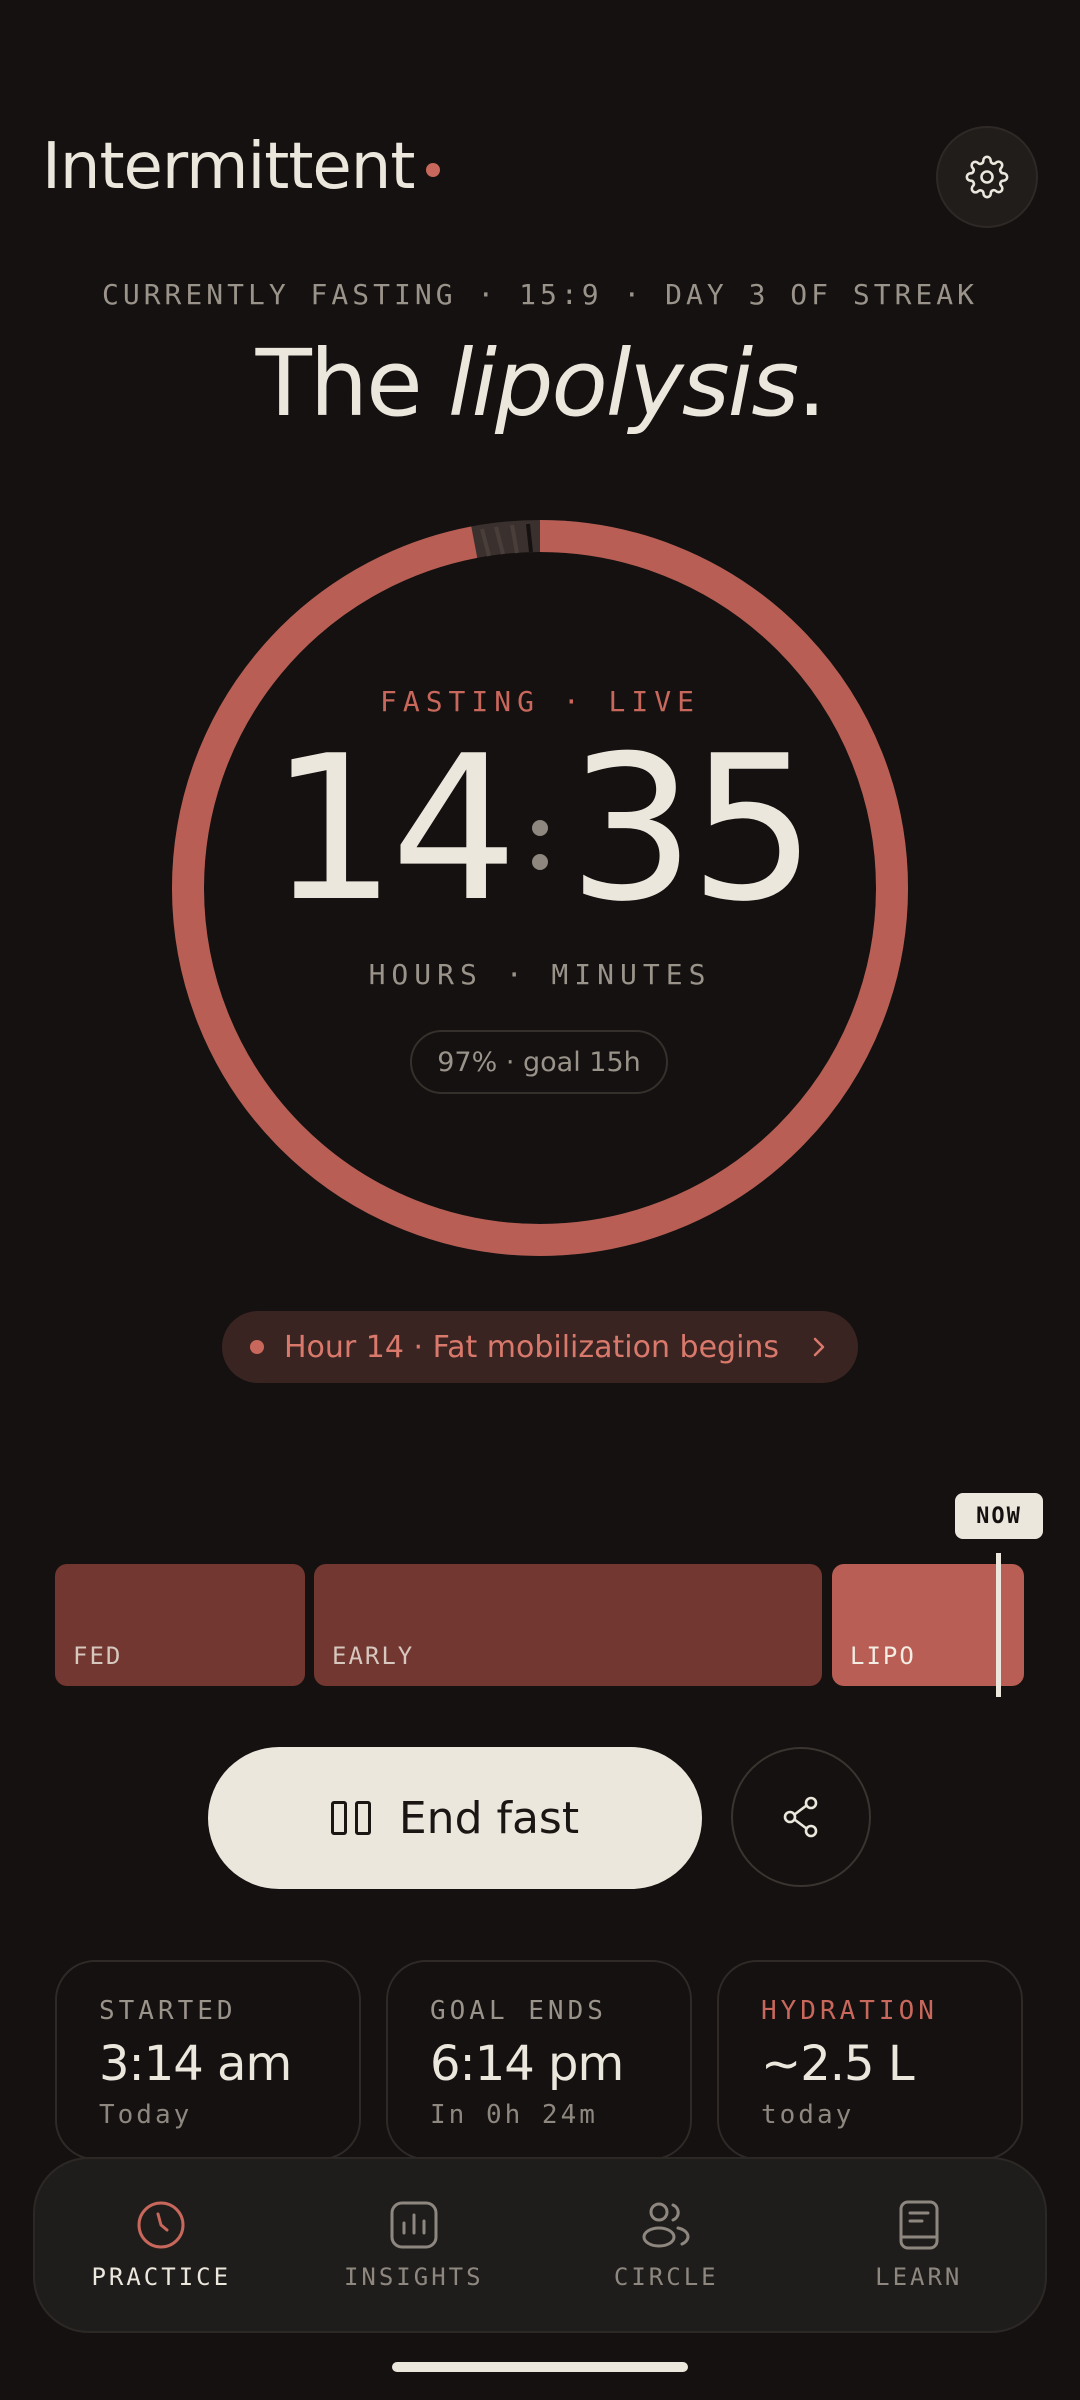 Image resolution: width=1080 pixels, height=2400 pixels. What do you see at coordinates (414, 2225) in the screenshot?
I see `bar-chart-icon` at bounding box center [414, 2225].